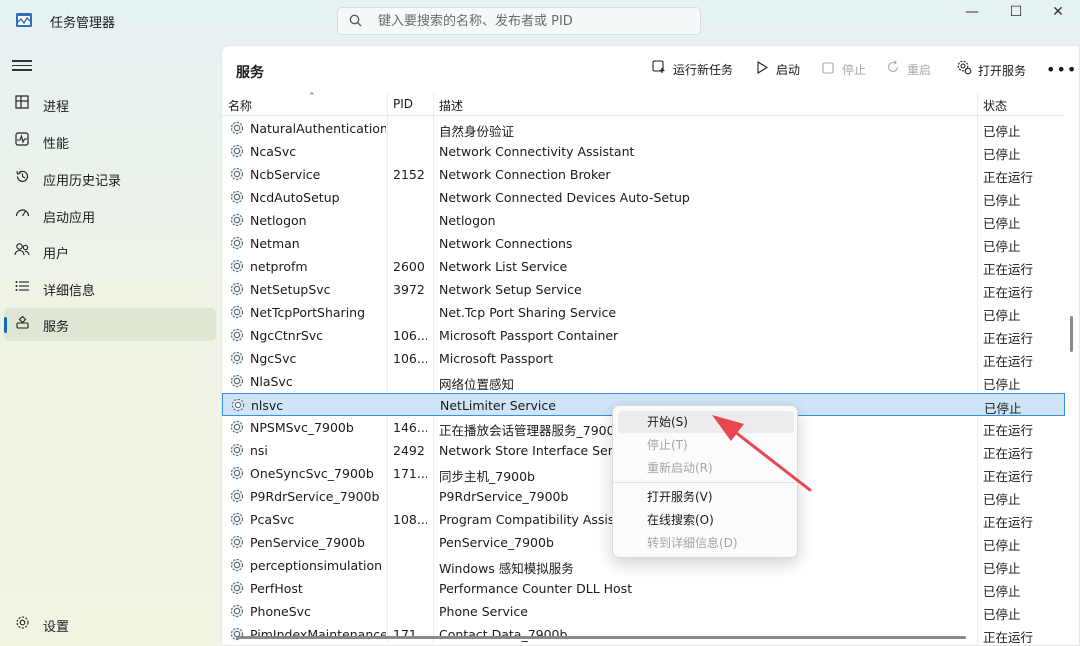 The image size is (1080, 646). Describe the element at coordinates (307, 542) in the screenshot. I see `service-name: PenService_7900b` at that location.